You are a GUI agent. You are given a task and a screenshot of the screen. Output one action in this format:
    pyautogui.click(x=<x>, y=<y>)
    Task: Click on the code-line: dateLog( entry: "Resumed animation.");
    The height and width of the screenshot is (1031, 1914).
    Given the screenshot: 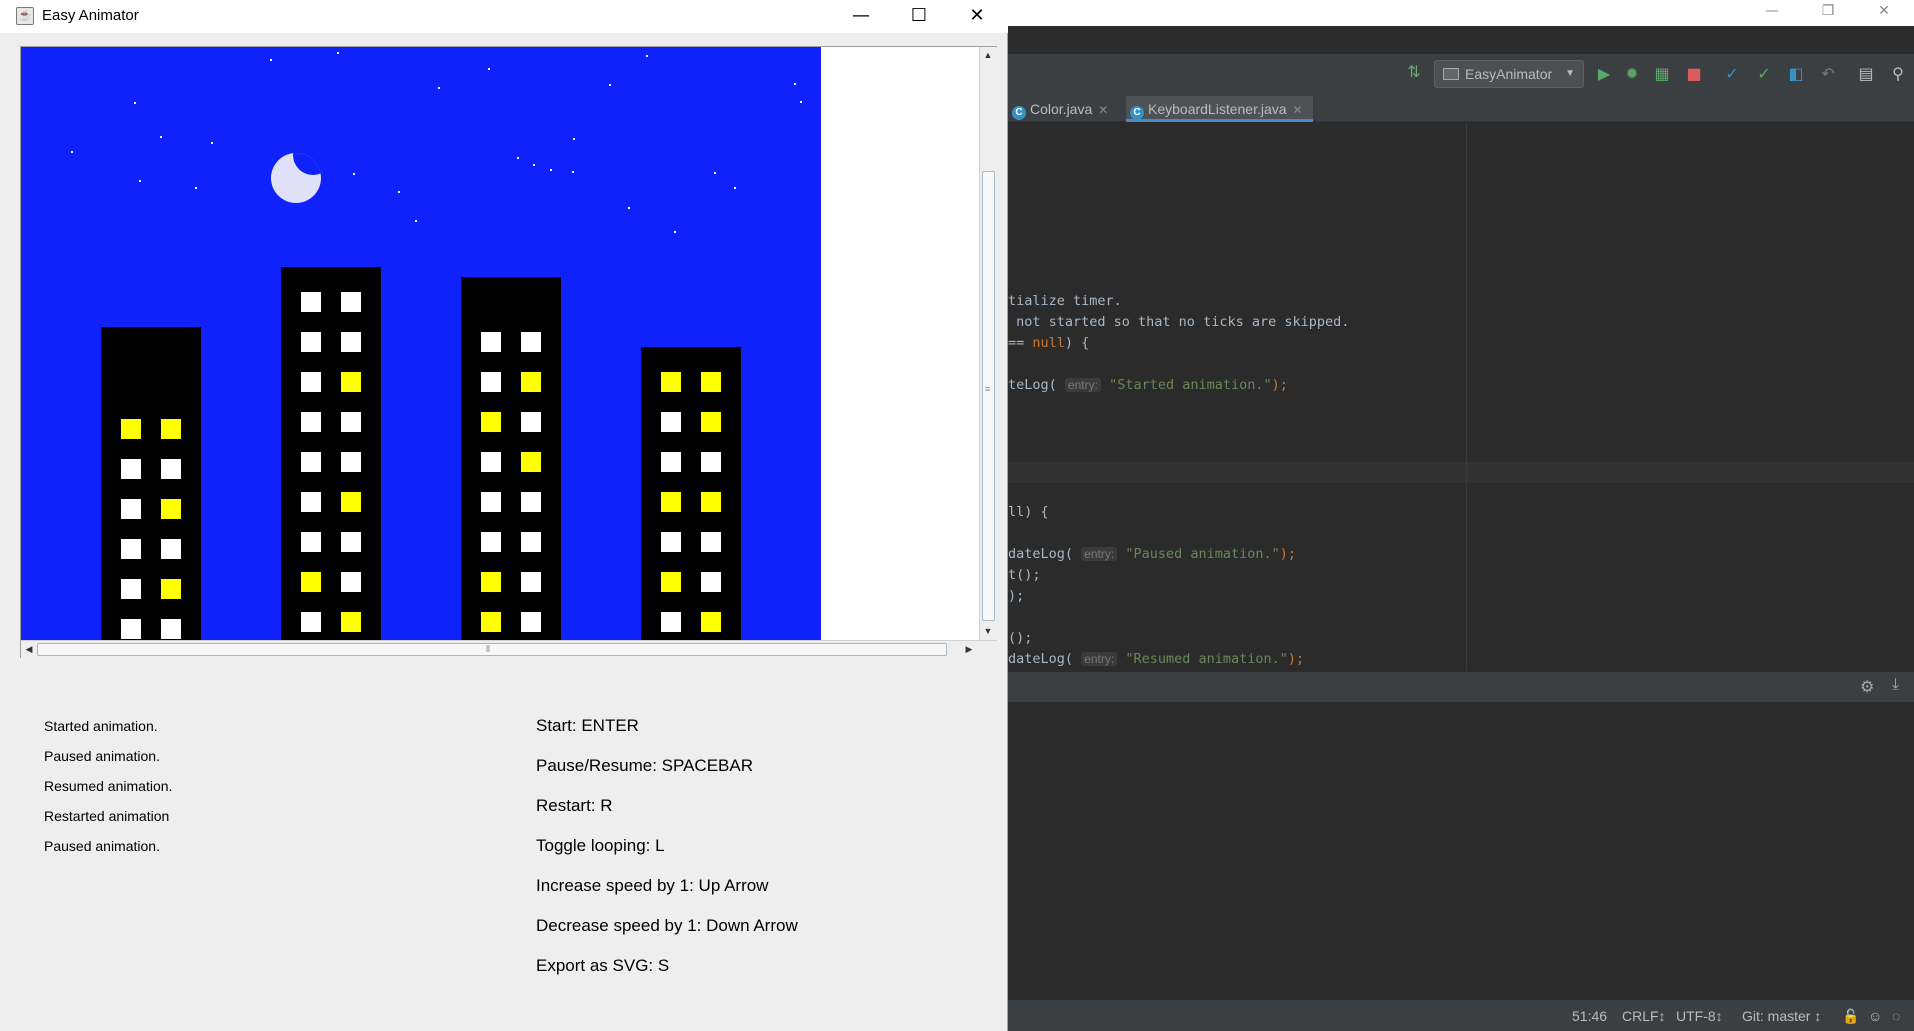 What is the action you would take?
    pyautogui.click(x=1156, y=659)
    